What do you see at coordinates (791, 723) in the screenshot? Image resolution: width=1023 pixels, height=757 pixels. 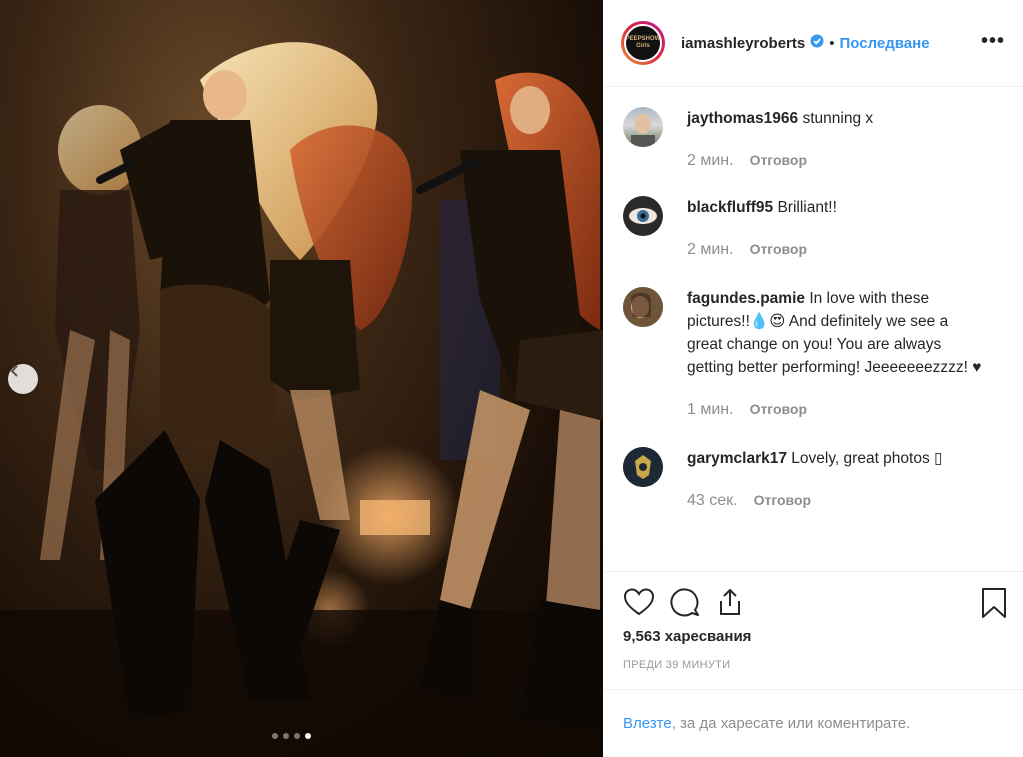 I see `login-prompt-text: , за да харесате или коментирате.` at bounding box center [791, 723].